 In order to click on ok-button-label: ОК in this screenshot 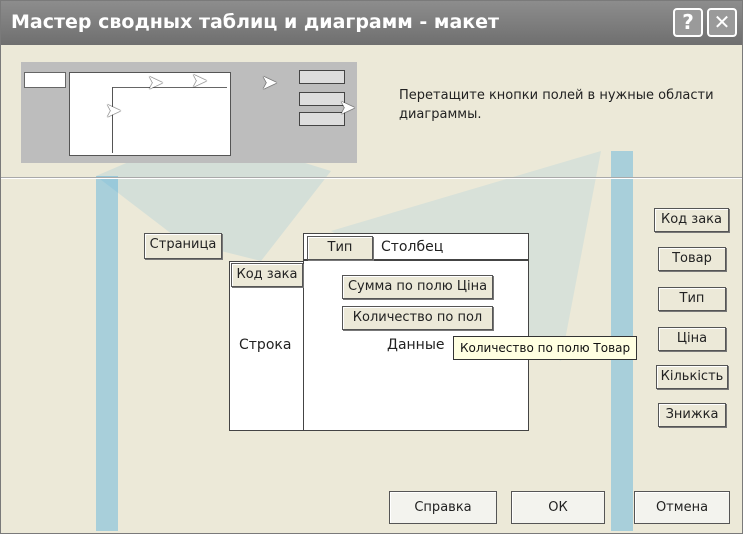, I will do `click(558, 507)`.